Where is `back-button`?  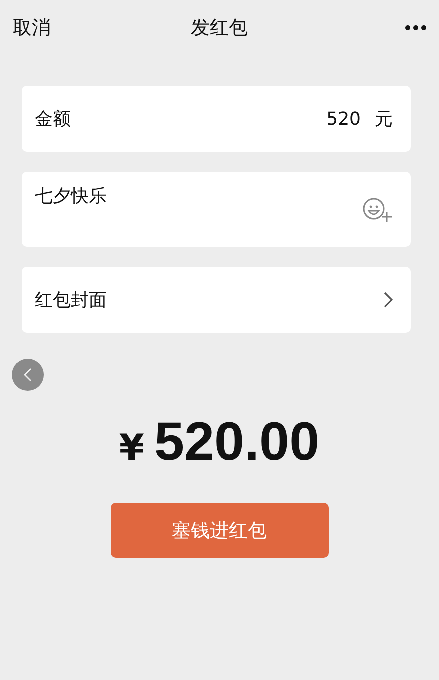
back-button is located at coordinates (28, 375).